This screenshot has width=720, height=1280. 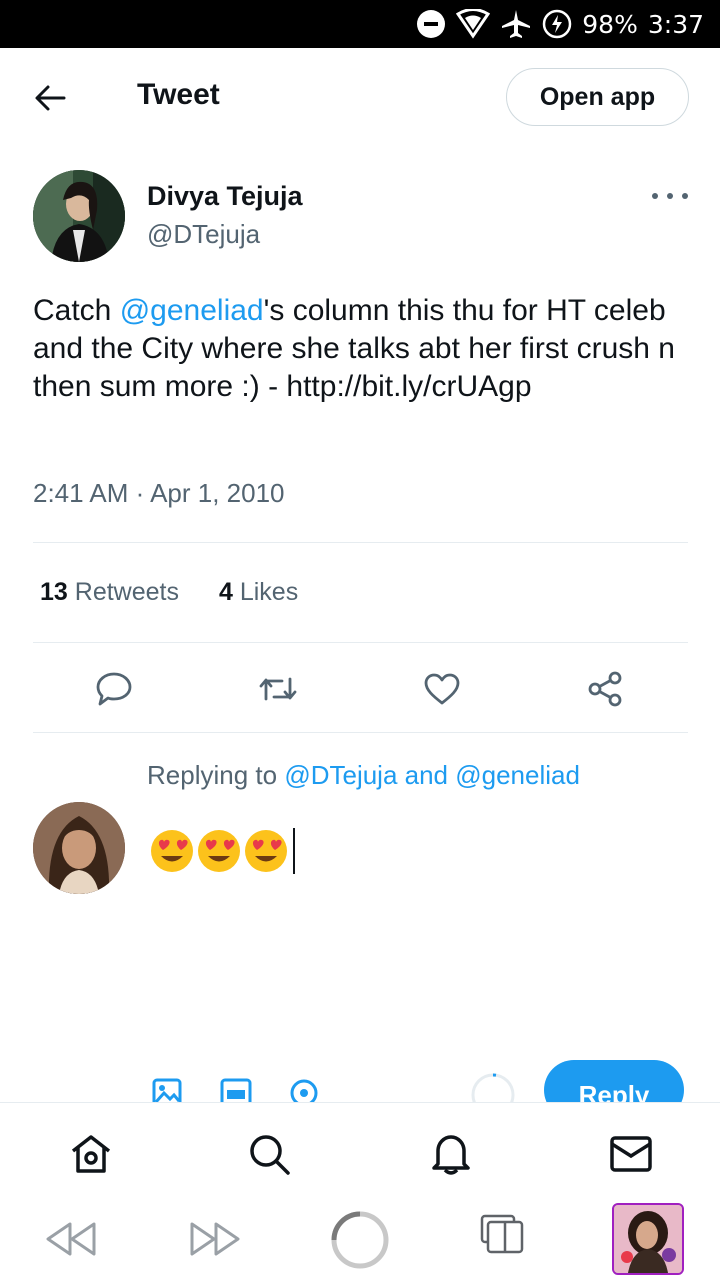 What do you see at coordinates (79, 848) in the screenshot?
I see `user-avatar` at bounding box center [79, 848].